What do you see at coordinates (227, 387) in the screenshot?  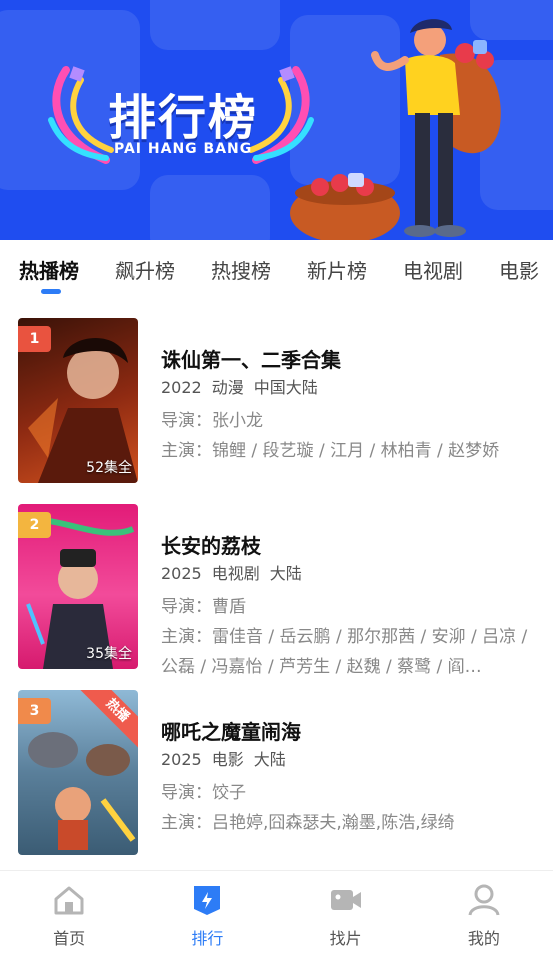 I see `item-genre: 动漫` at bounding box center [227, 387].